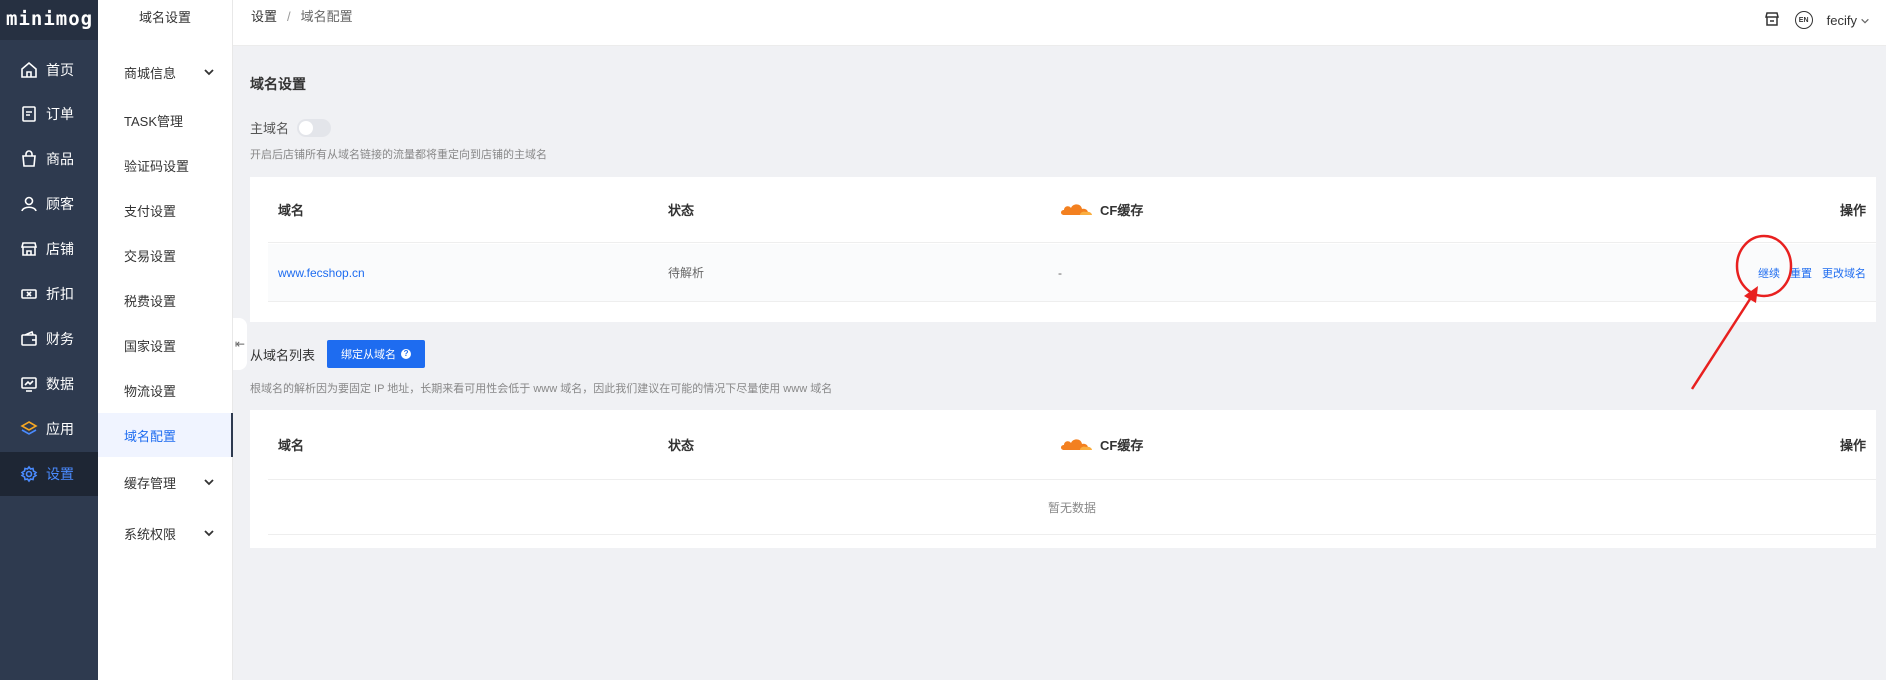  What do you see at coordinates (150, 346) in the screenshot?
I see `subnav-item-label: 国家设置` at bounding box center [150, 346].